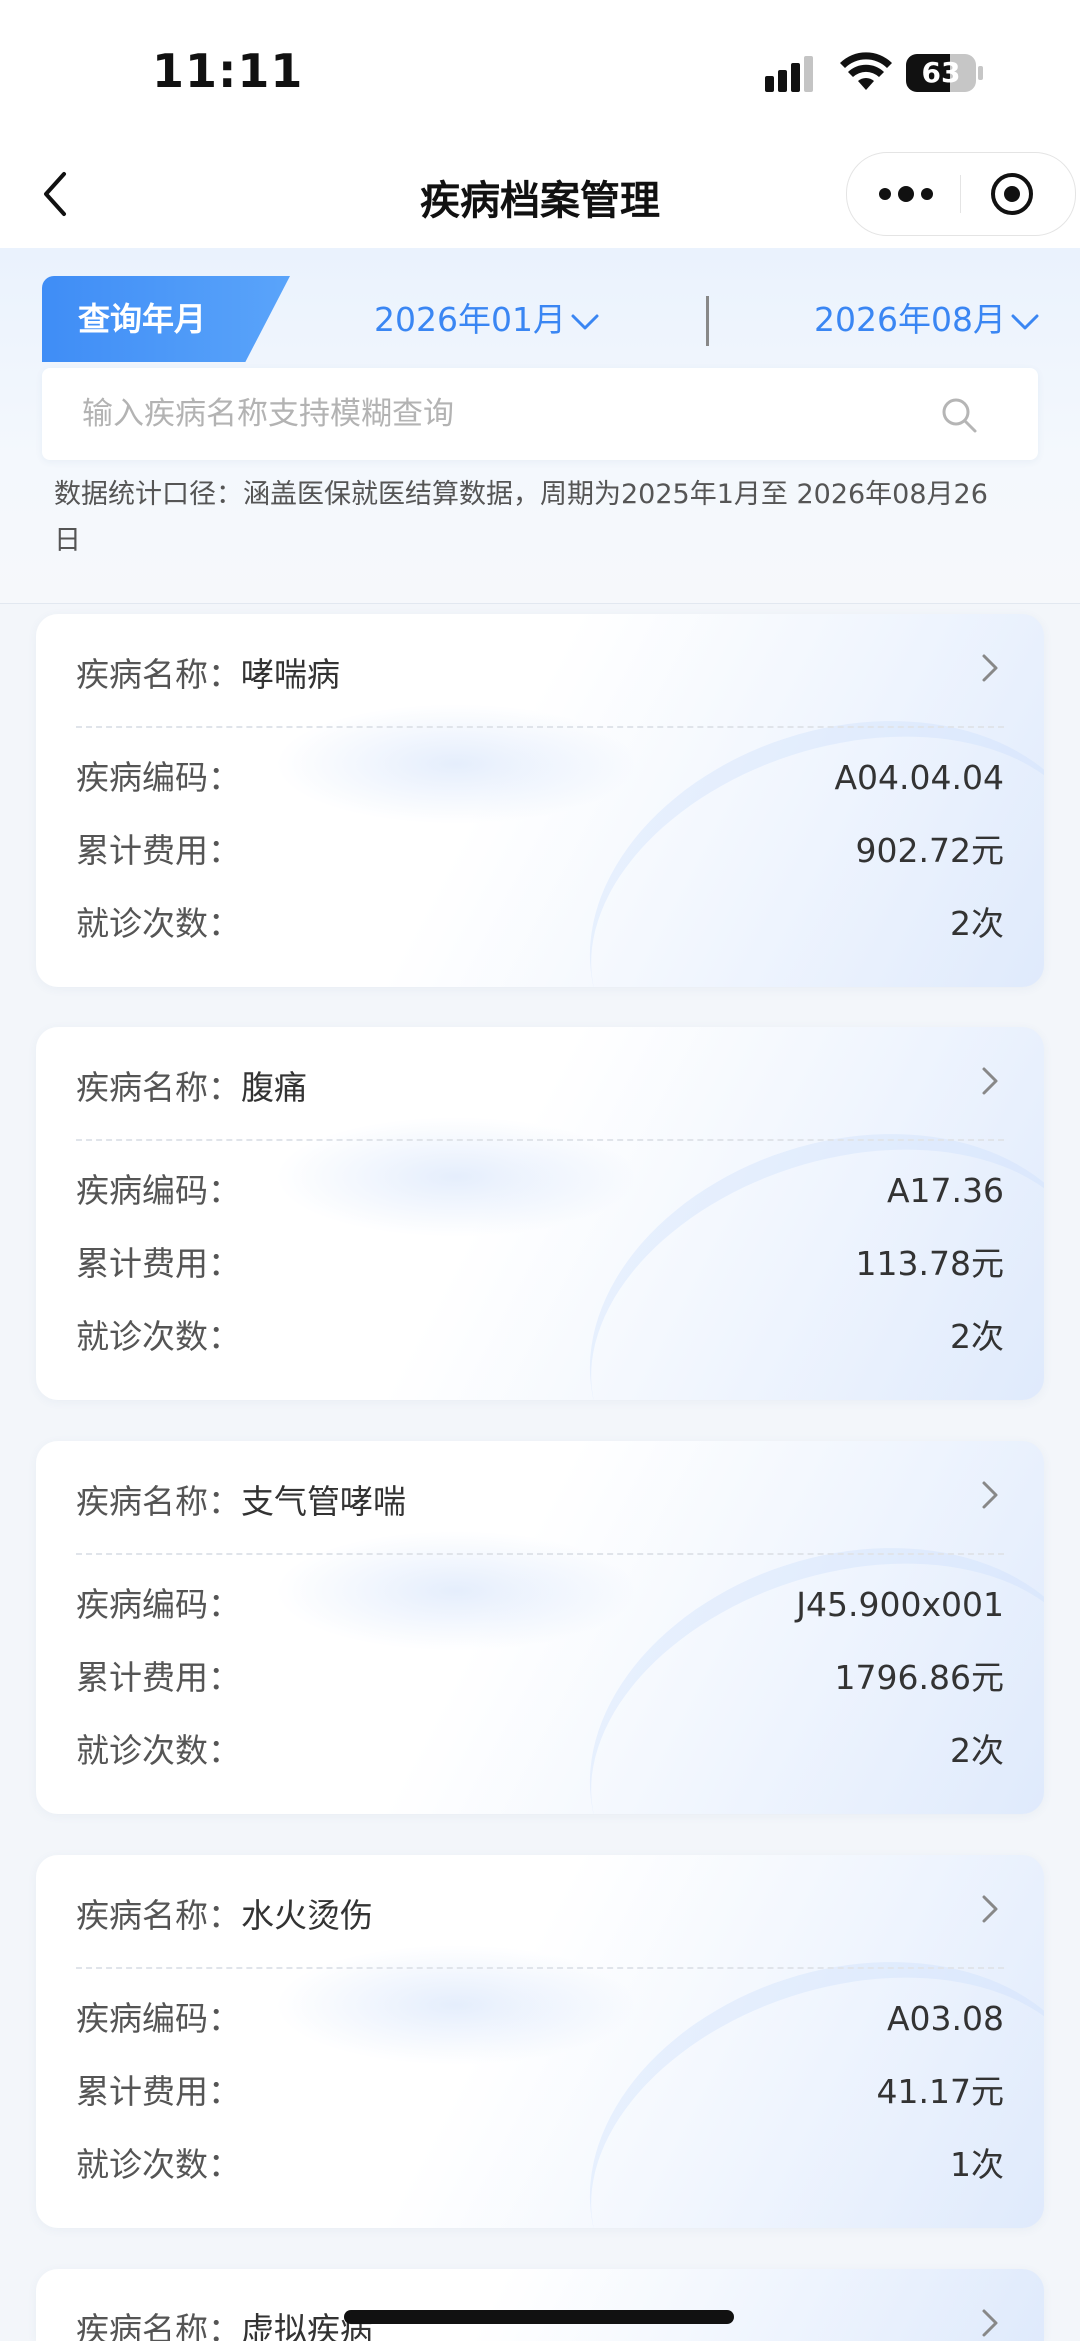  I want to click on disease-code-value: A17.36, so click(945, 1190).